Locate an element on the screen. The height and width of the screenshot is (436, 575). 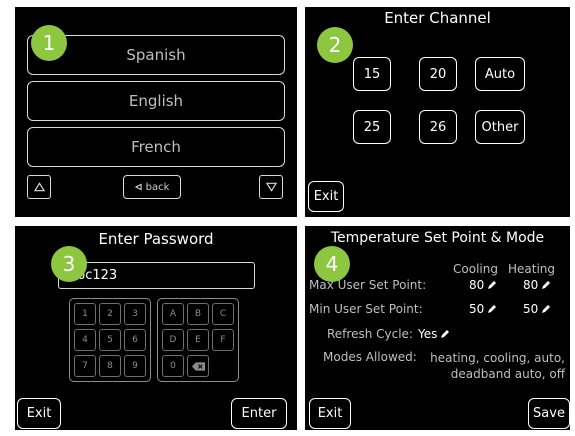
heating-column-header: Heating is located at coordinates (532, 269).